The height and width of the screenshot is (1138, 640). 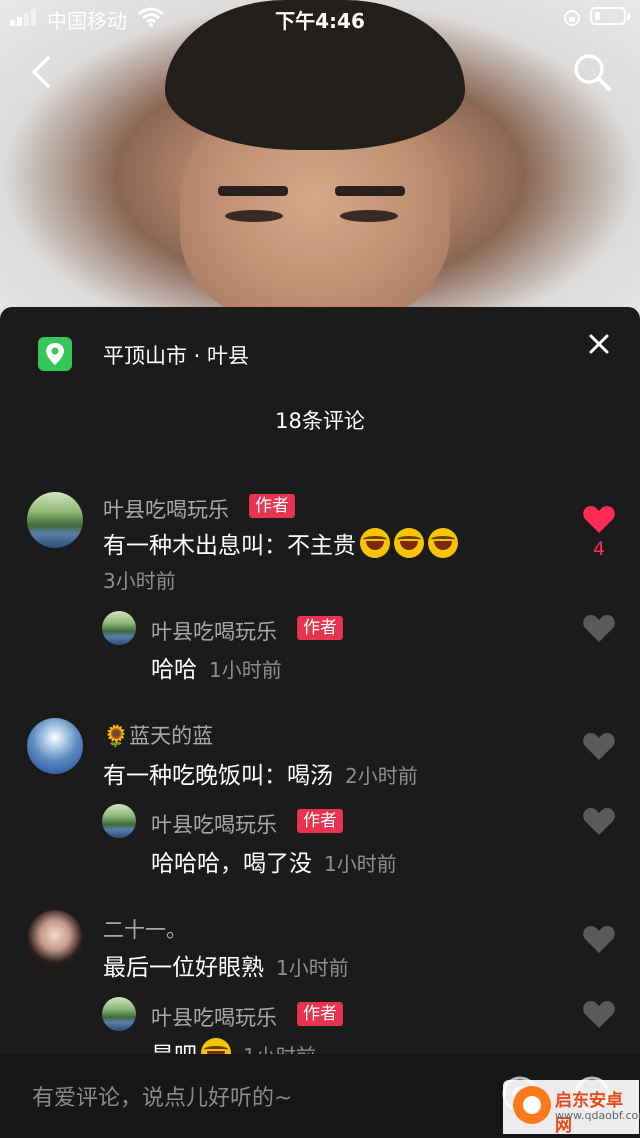 I want to click on status-bar: 中国移动 下午4:46, so click(x=320, y=18).